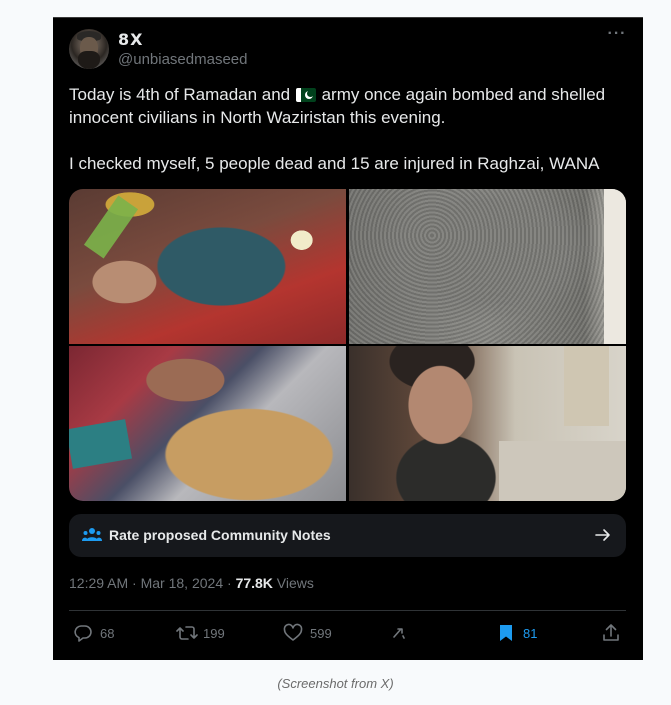 The height and width of the screenshot is (705, 671). I want to click on avatar, so click(89, 49).